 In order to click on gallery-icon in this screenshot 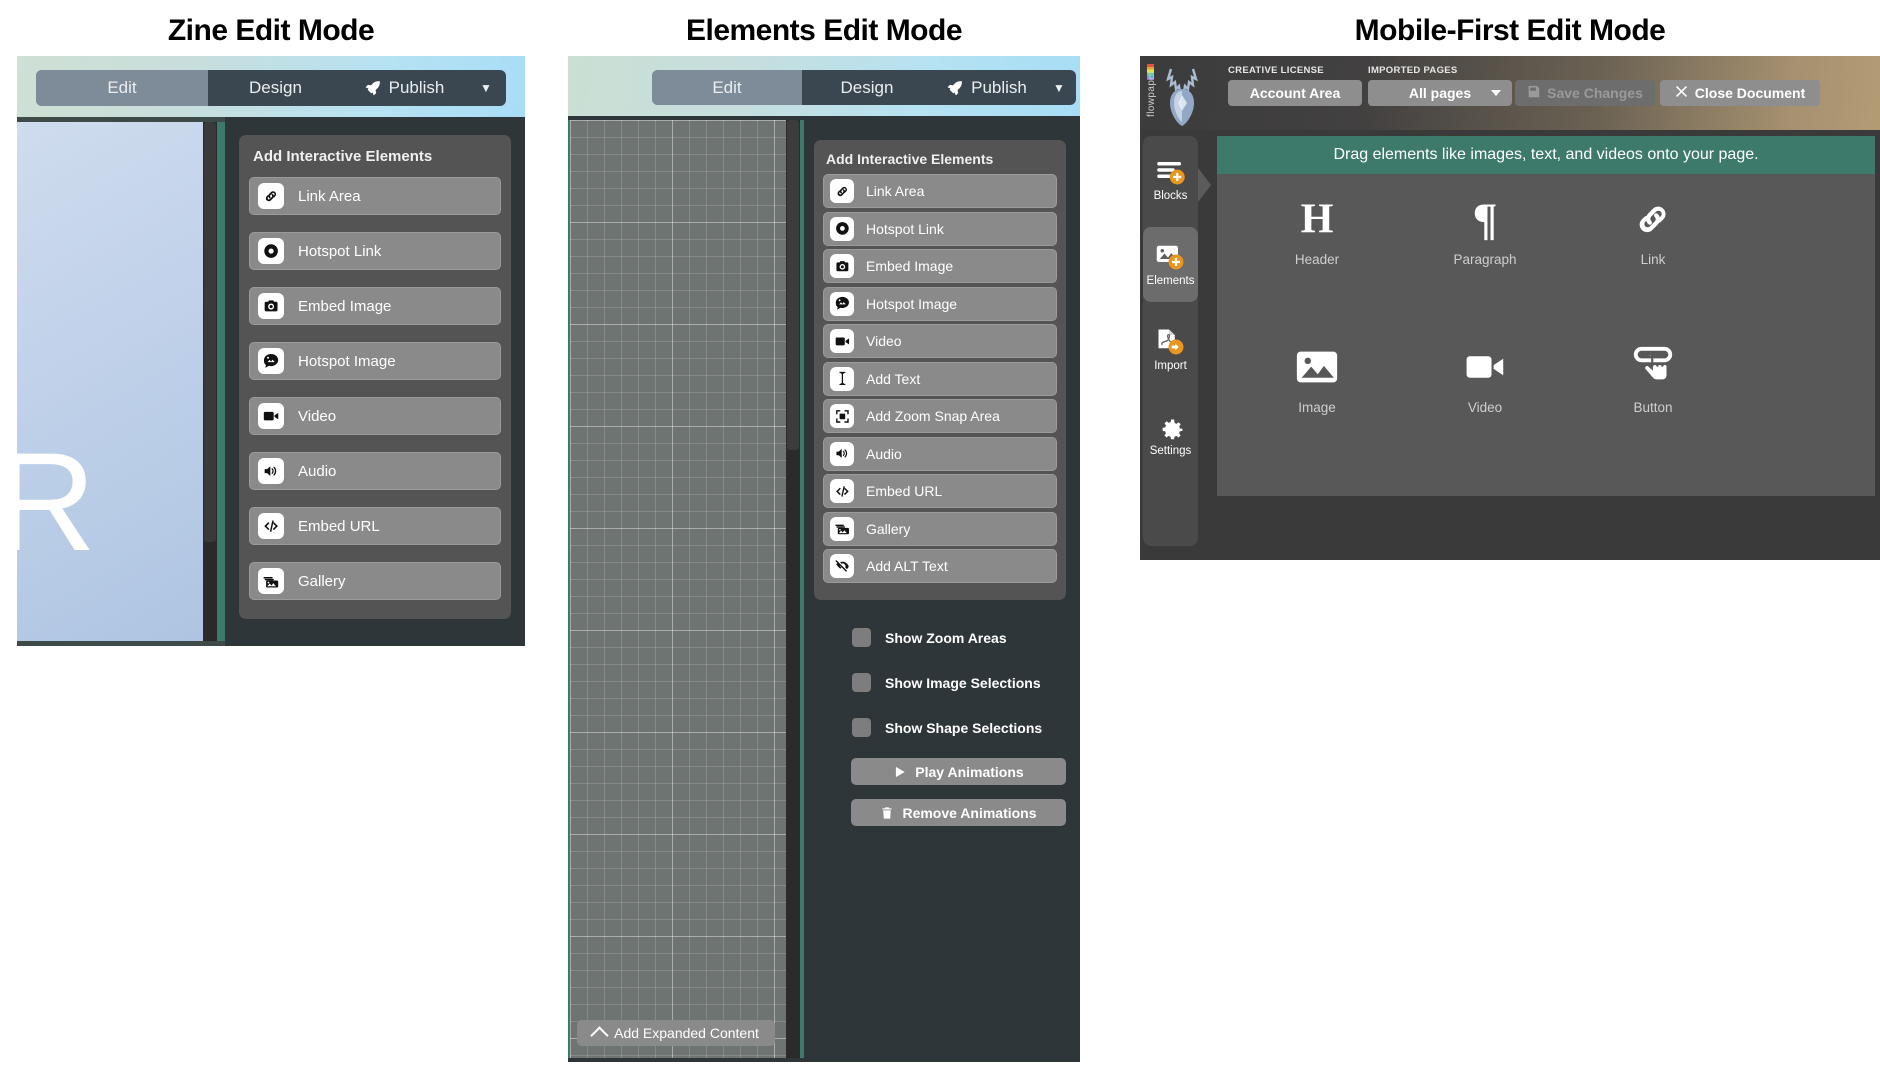, I will do `click(842, 528)`.